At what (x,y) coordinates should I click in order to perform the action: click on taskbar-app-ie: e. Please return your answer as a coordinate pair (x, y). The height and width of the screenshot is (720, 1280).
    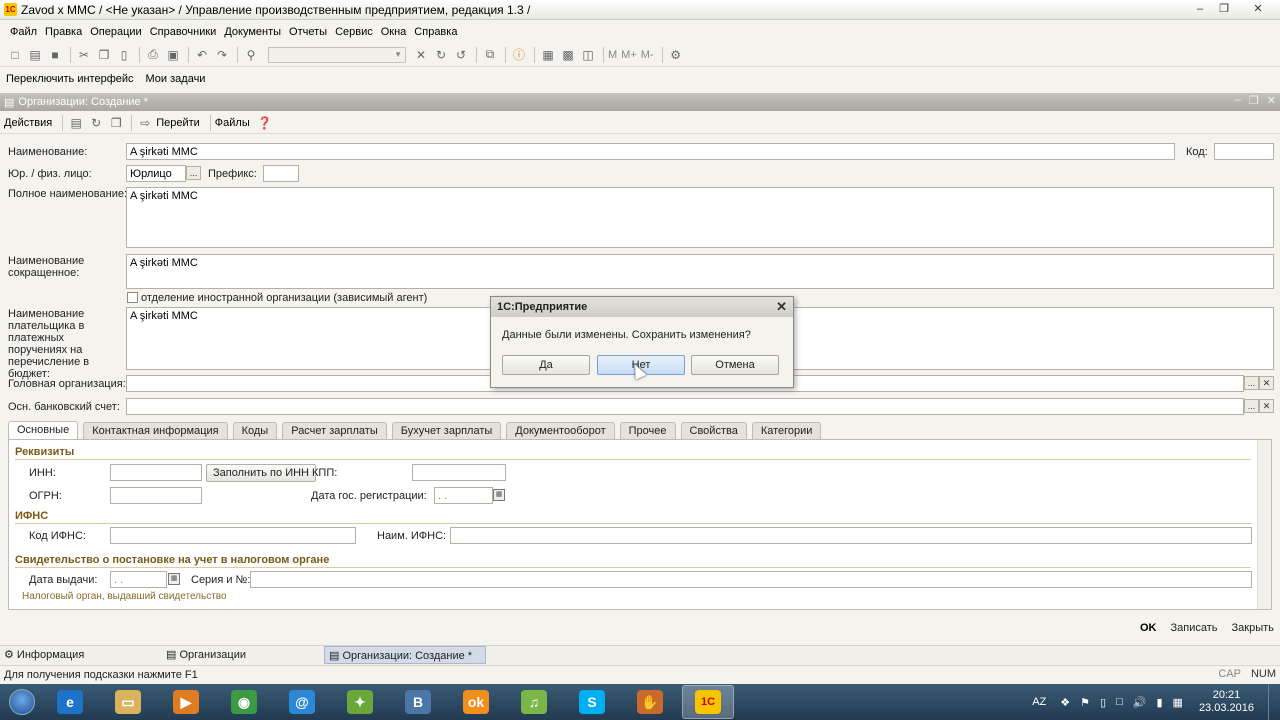
    Looking at the image, I should click on (70, 702).